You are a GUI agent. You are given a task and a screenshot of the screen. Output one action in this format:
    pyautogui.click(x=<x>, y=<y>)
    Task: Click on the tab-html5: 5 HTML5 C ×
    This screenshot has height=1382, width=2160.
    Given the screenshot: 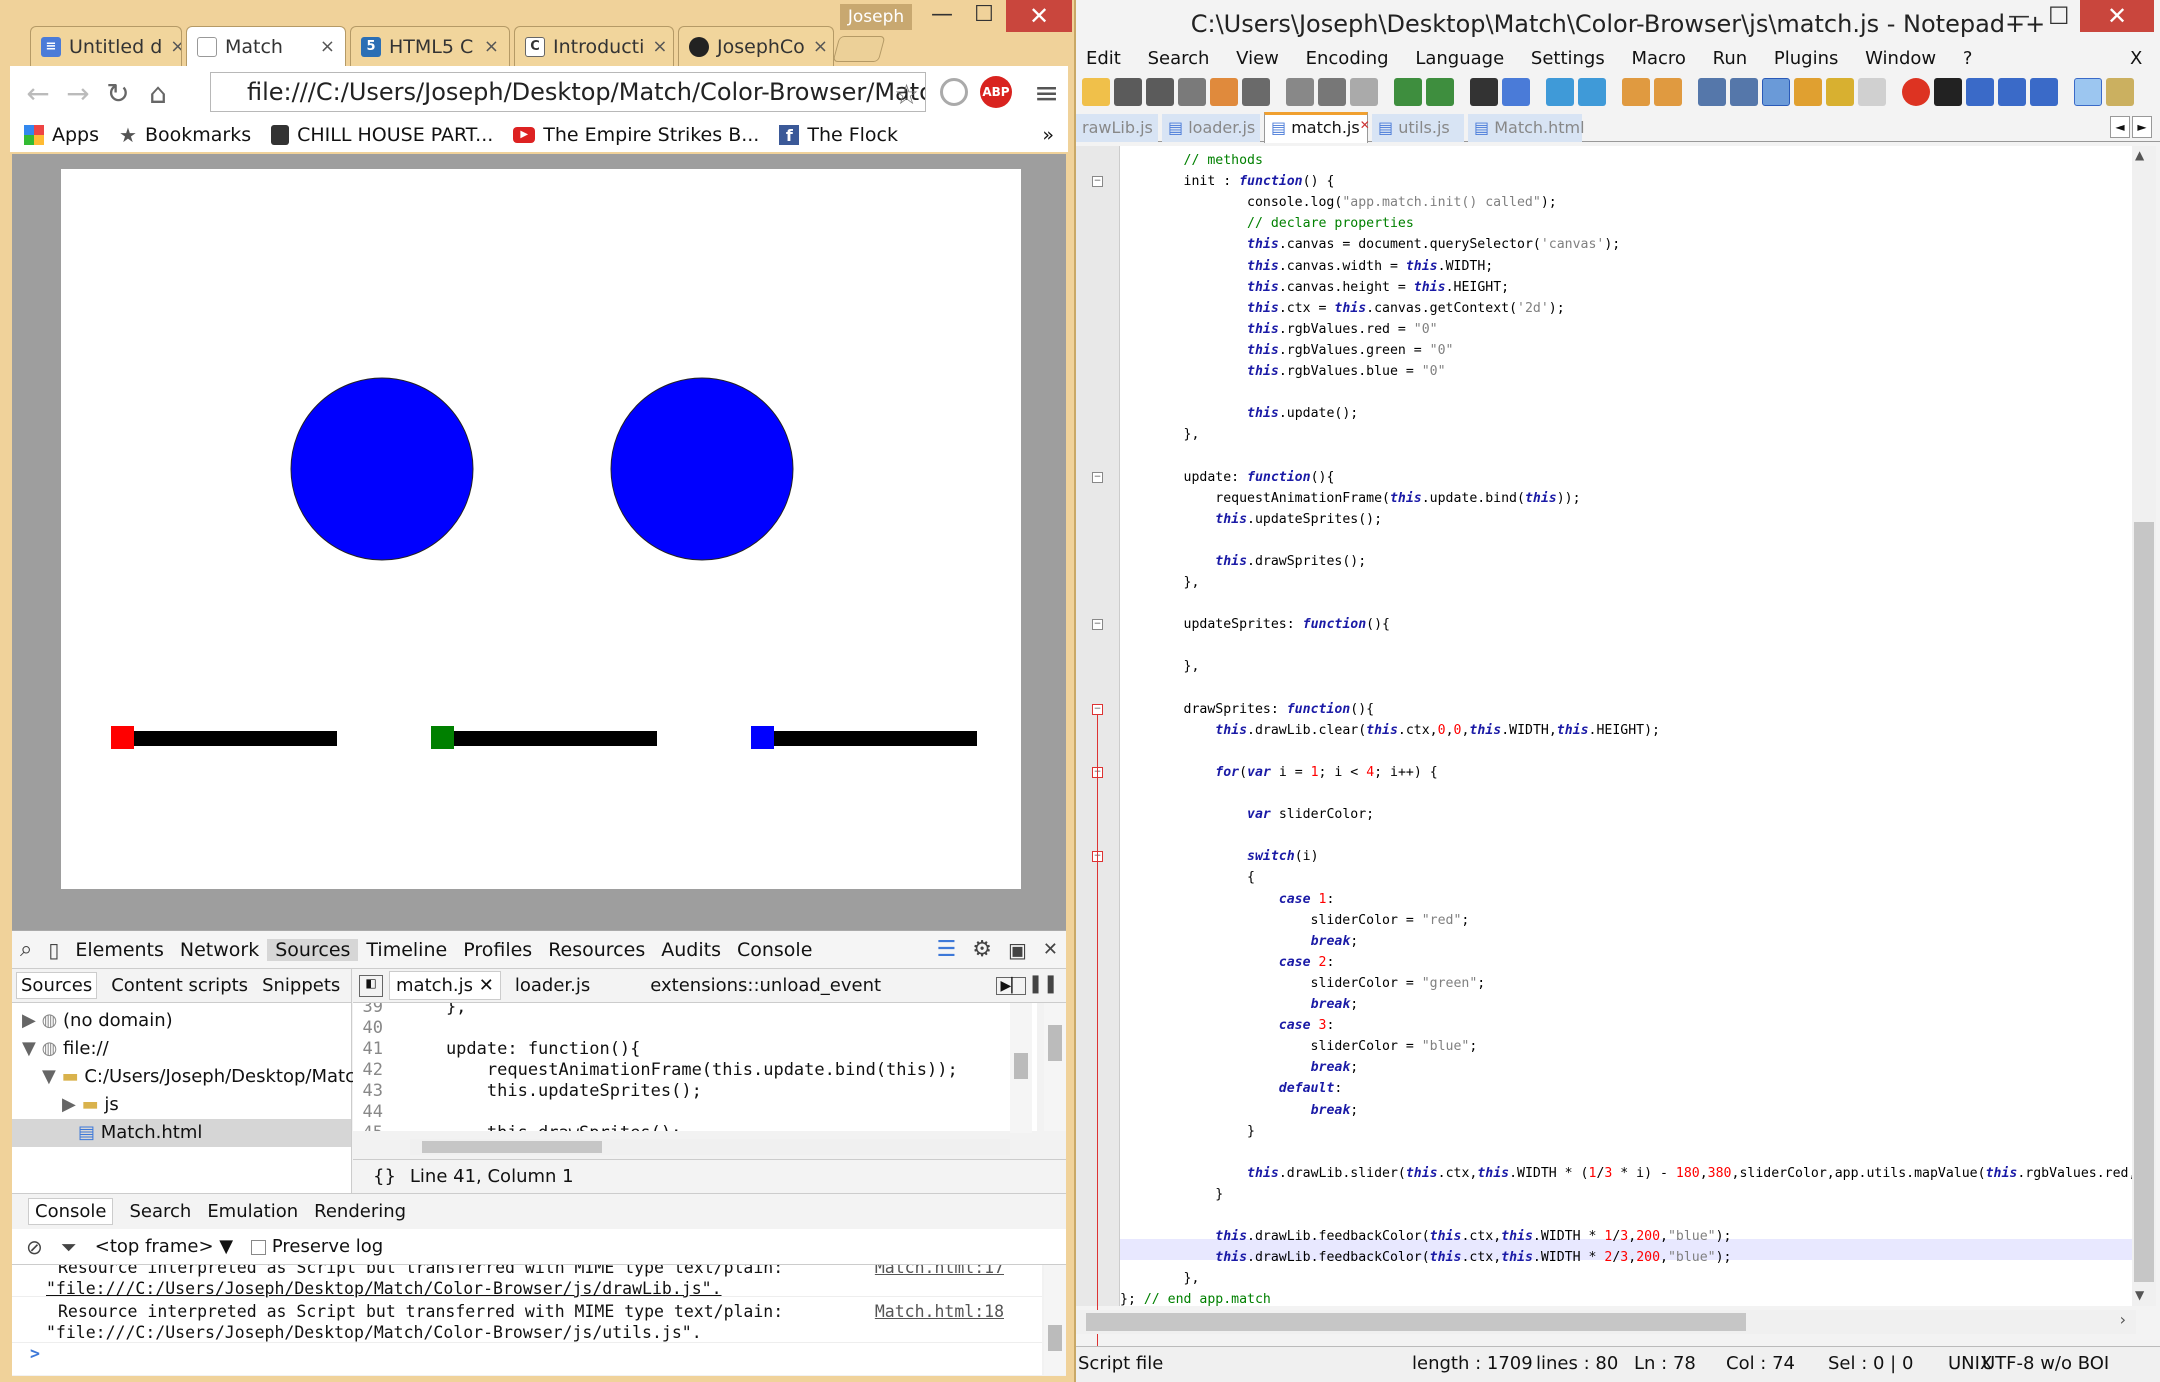 What is the action you would take?
    pyautogui.click(x=430, y=46)
    